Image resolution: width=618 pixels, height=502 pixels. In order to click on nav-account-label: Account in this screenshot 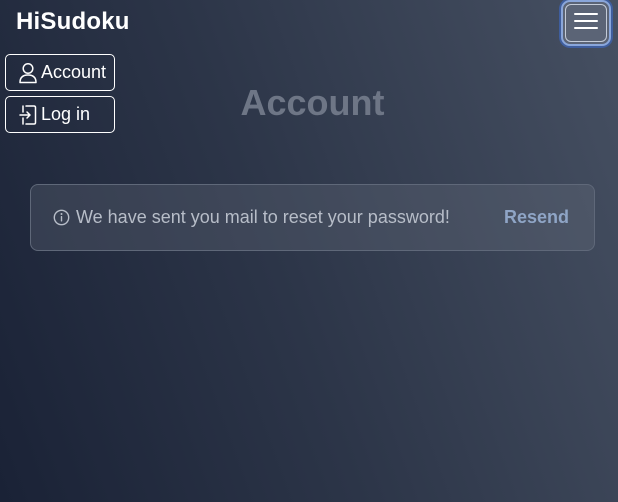, I will do `click(74, 72)`.